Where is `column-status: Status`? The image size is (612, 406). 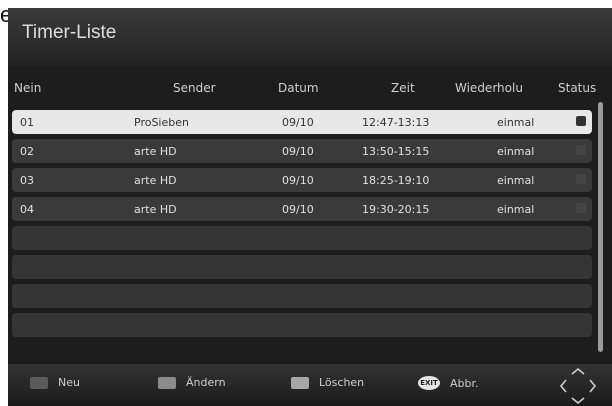 column-status: Status is located at coordinates (577, 88).